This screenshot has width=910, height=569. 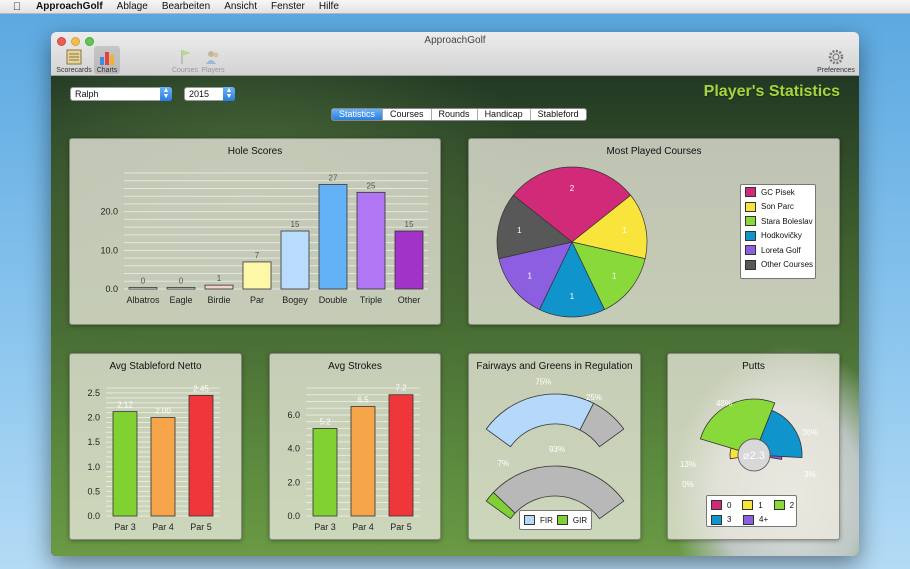 I want to click on y-tick-label: 0.0, so click(x=93, y=516).